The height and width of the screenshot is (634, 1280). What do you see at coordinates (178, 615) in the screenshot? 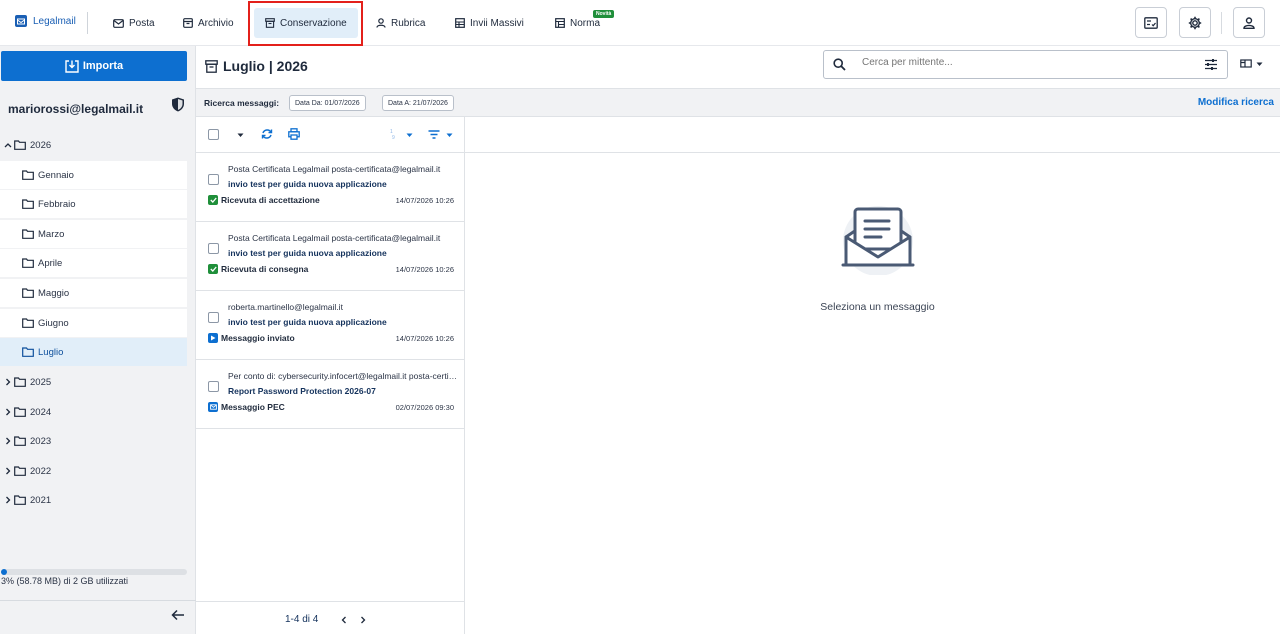
I see `collapse-sidebar-arrow-icon` at bounding box center [178, 615].